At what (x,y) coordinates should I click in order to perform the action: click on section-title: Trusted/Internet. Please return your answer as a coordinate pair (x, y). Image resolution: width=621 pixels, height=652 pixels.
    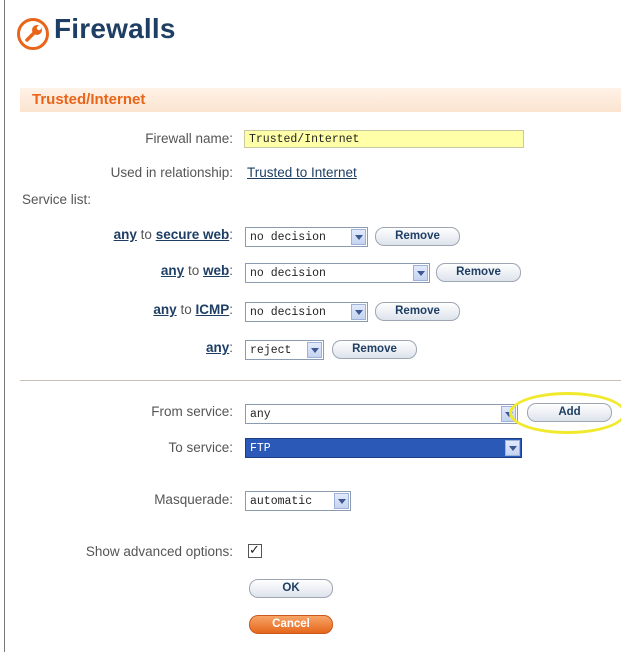
    Looking at the image, I should click on (89, 99).